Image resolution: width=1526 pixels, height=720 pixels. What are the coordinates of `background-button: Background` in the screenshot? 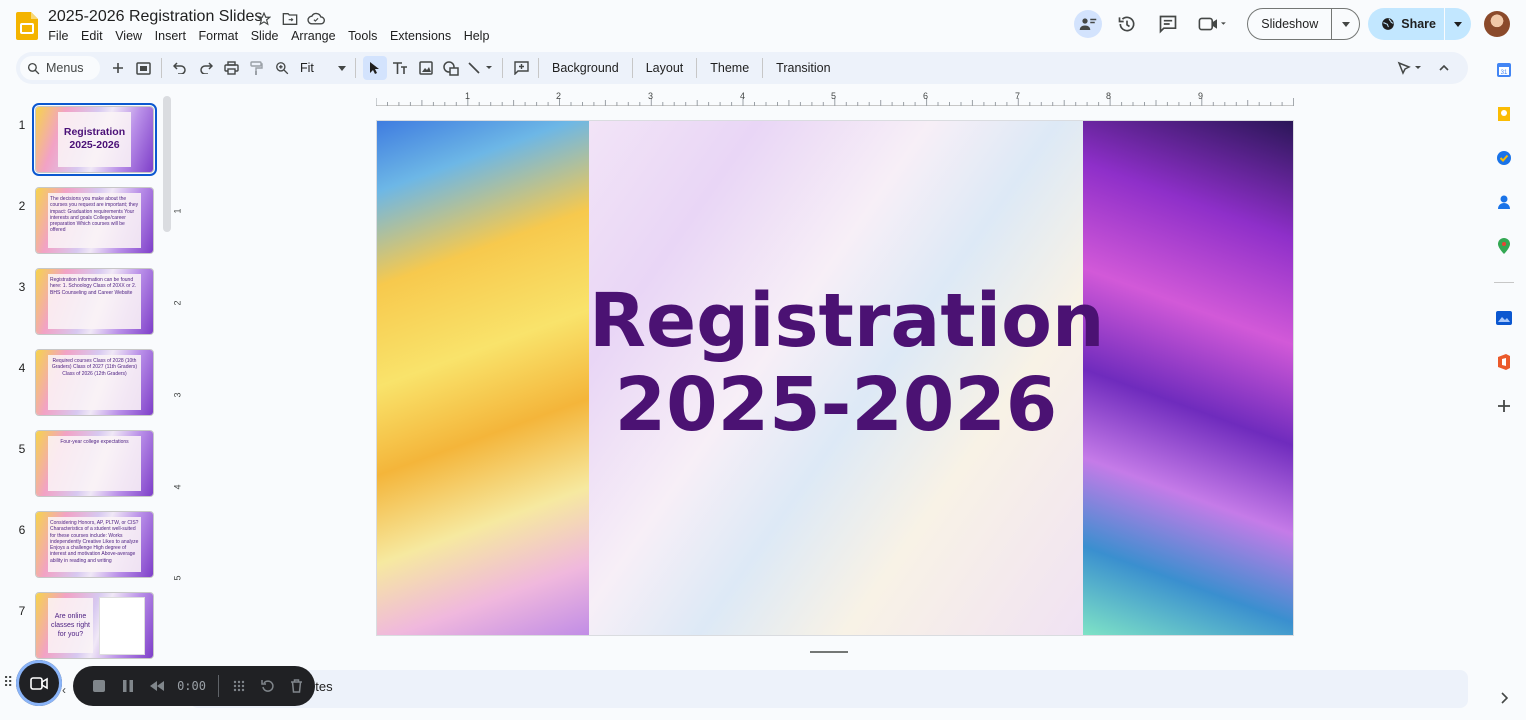 It's located at (585, 68).